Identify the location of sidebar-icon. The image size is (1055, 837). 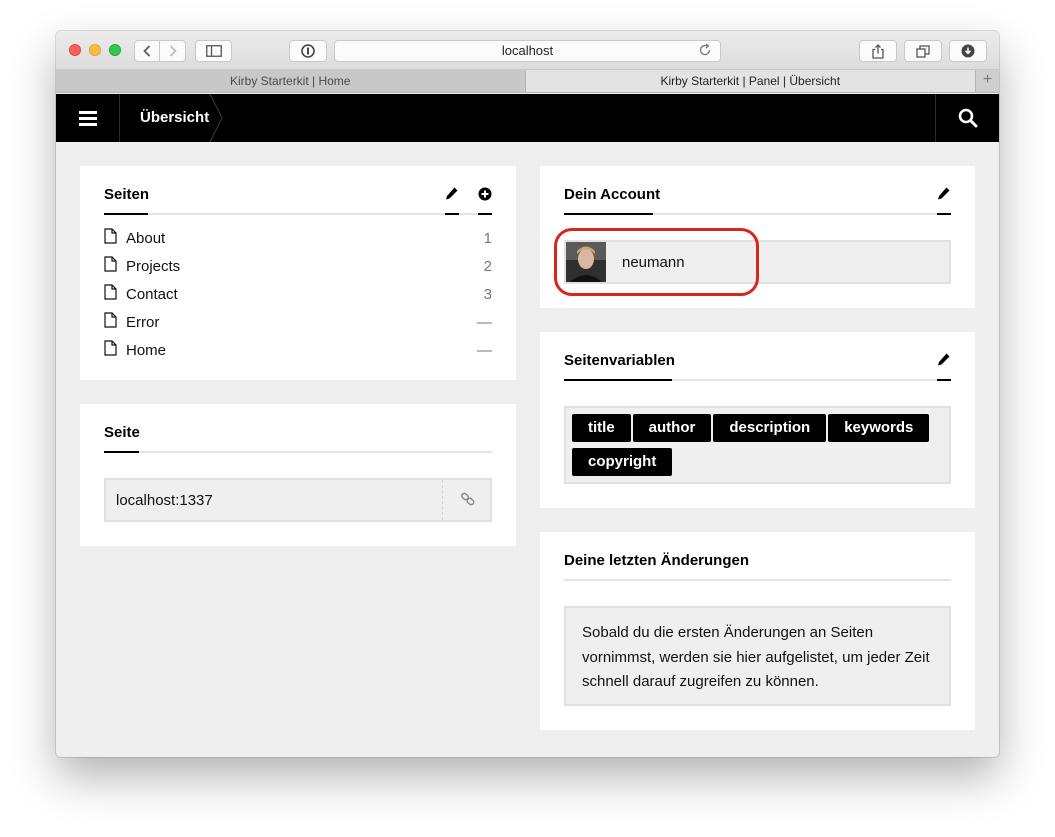
(213, 51).